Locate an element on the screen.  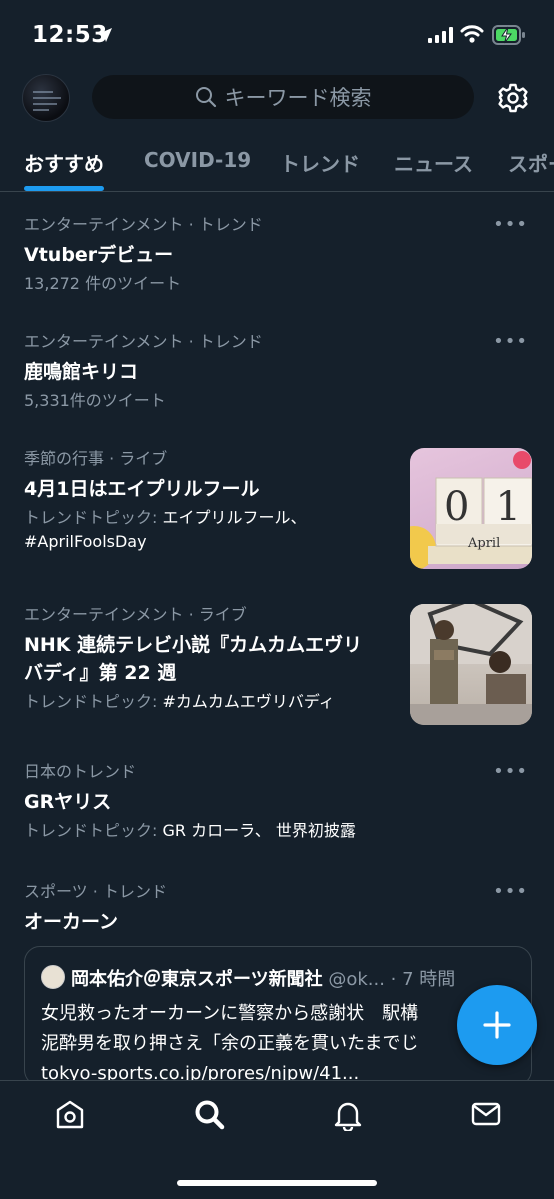
tab-sports: スポー is located at coordinates (531, 162).